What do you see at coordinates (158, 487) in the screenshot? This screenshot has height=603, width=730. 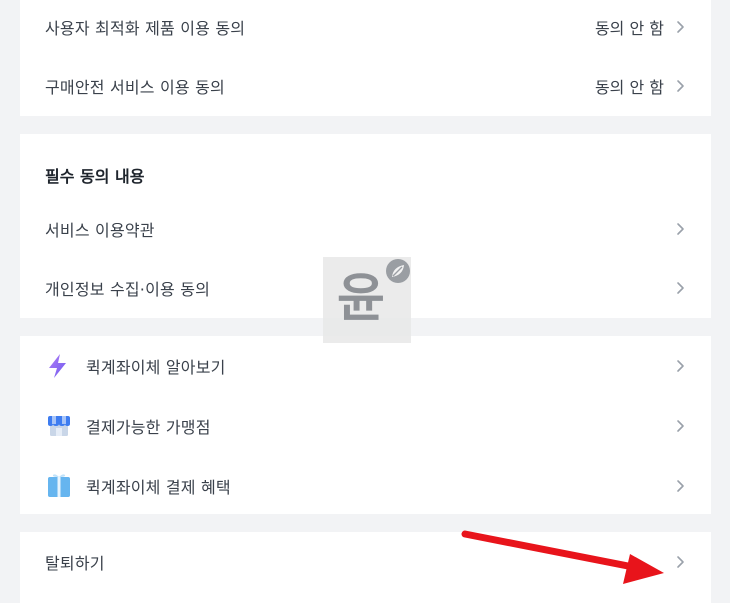 I see `quick-item-label: 퀵계좌이체 결제 혜택` at bounding box center [158, 487].